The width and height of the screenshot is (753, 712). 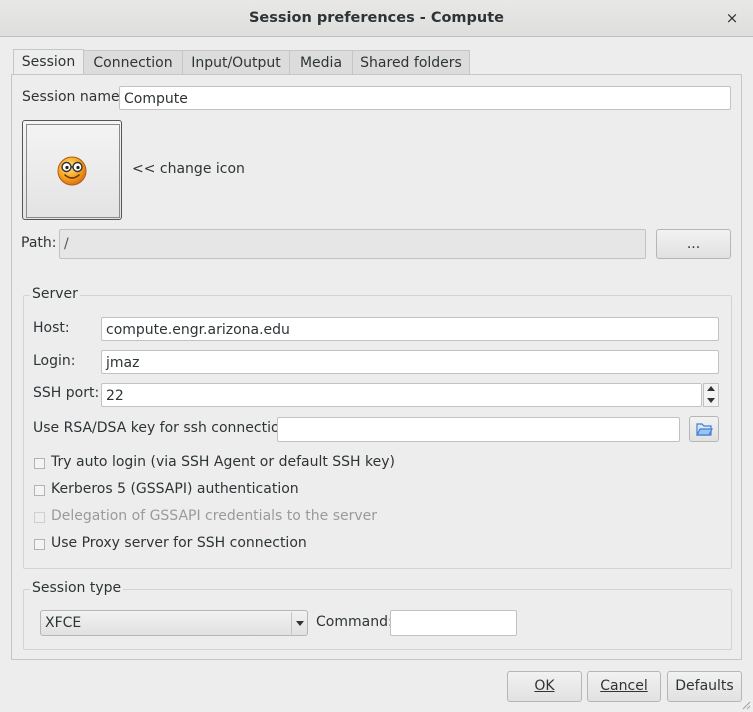 I want to click on ssh-port-label: SSH port:, so click(x=66, y=393).